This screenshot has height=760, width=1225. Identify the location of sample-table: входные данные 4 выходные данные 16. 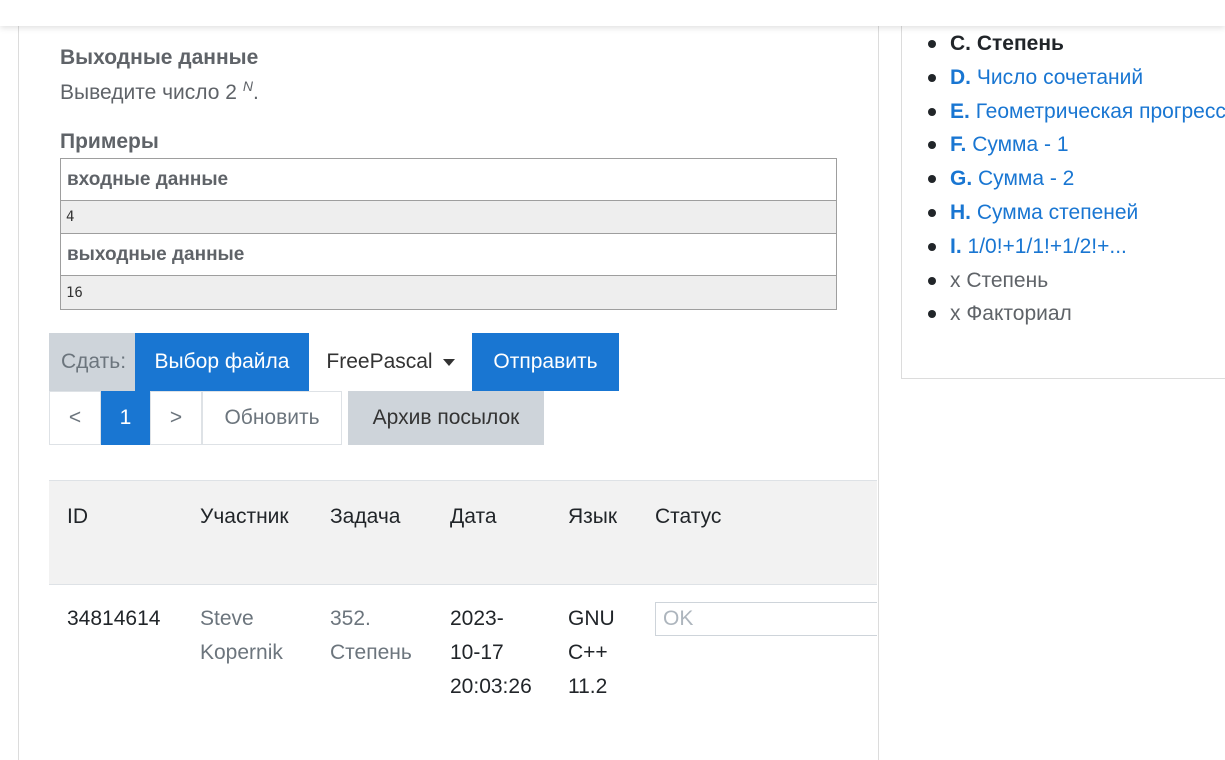
(448, 234).